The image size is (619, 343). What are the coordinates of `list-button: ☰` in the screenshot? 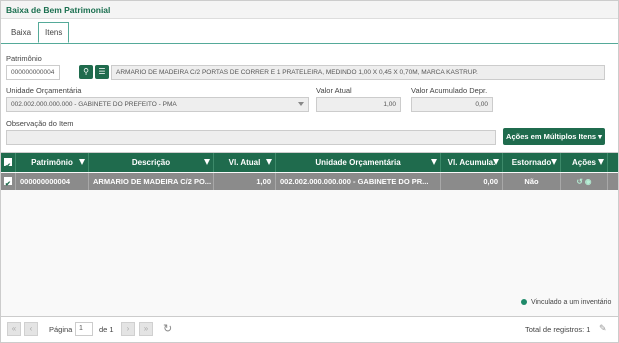 It's located at (102, 72).